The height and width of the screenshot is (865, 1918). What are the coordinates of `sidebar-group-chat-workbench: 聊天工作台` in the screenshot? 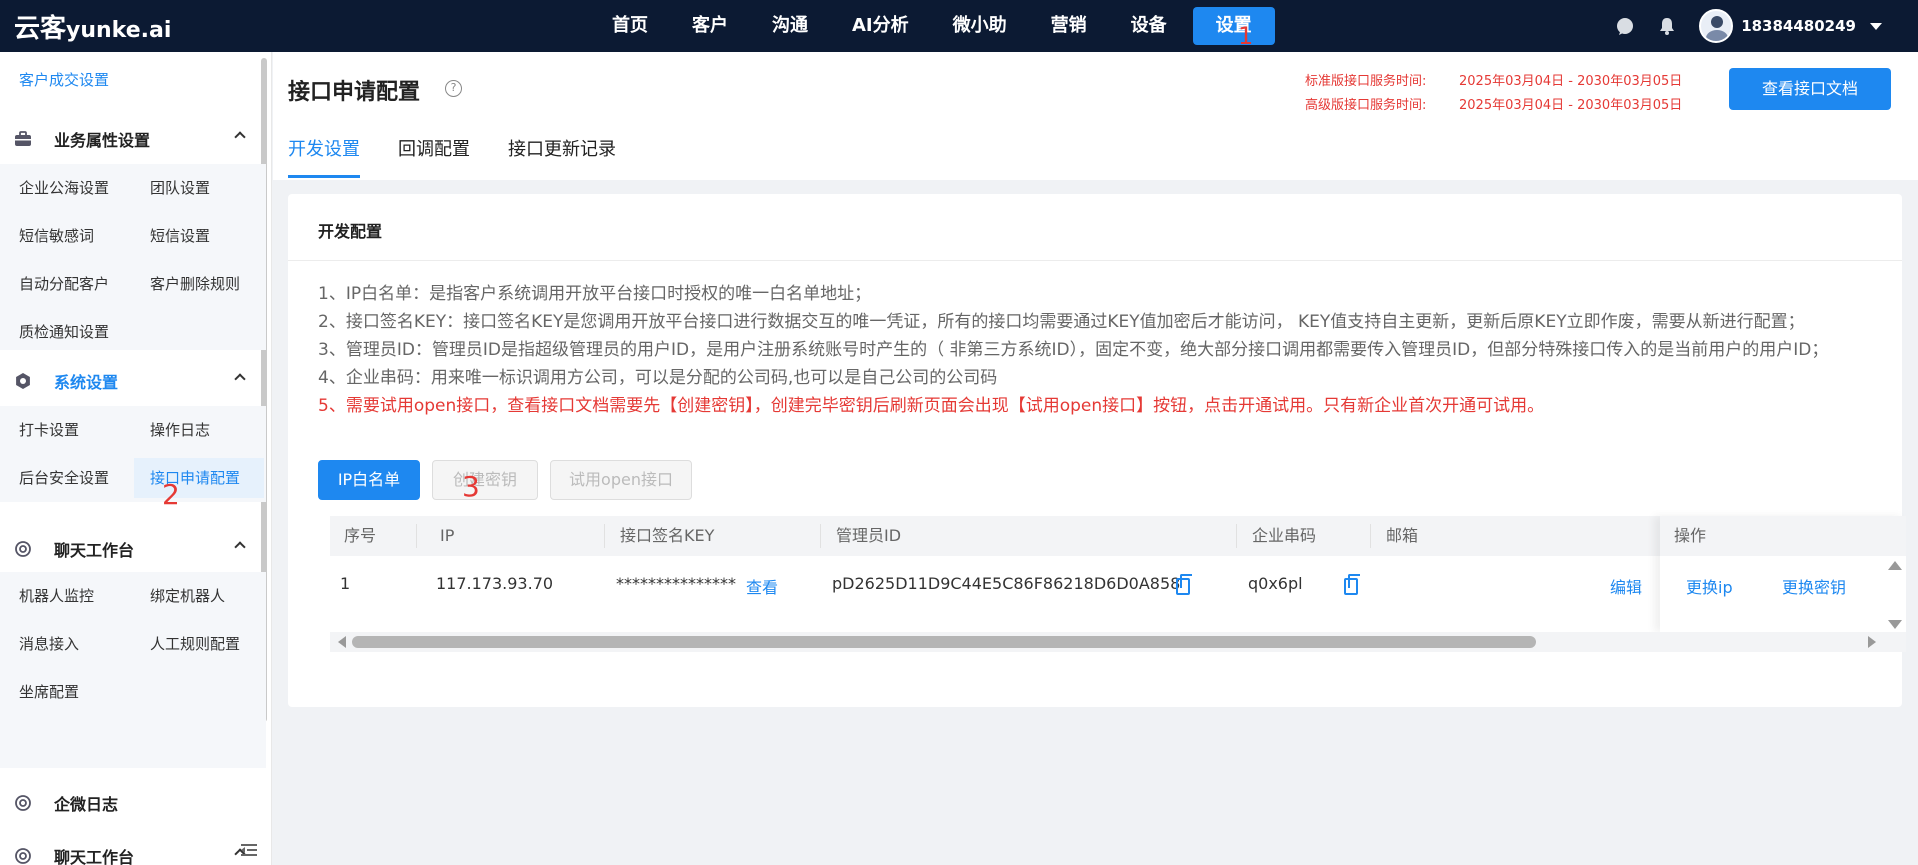 It's located at (134, 549).